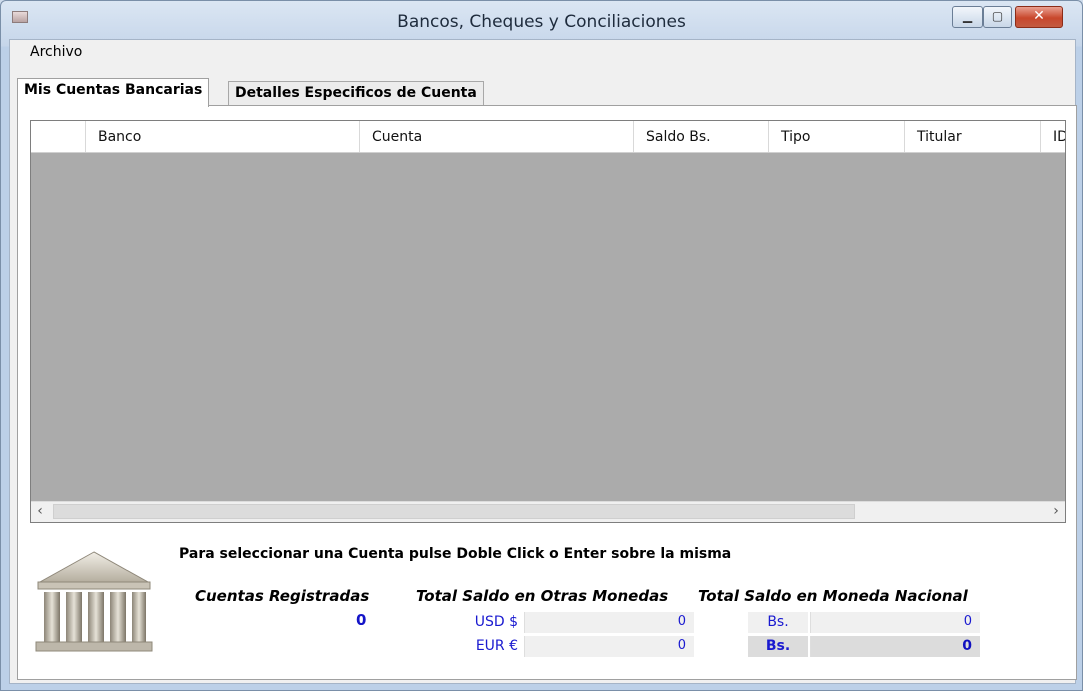 The width and height of the screenshot is (1083, 691). I want to click on usd-value: 0, so click(609, 622).